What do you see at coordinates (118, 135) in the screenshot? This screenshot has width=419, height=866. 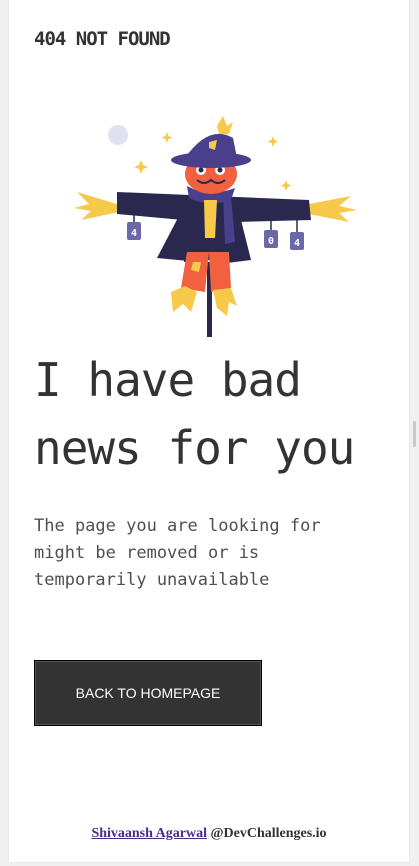 I see `moon-shape` at bounding box center [118, 135].